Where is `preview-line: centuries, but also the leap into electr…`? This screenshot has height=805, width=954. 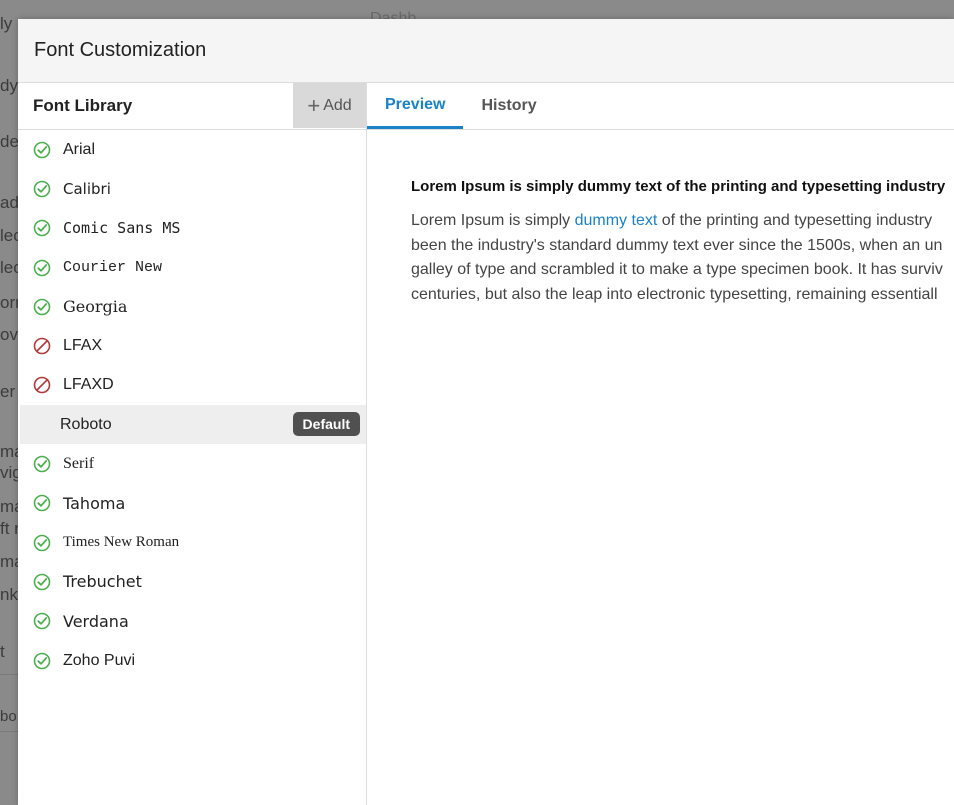
preview-line: centuries, but also the leap into electr… is located at coordinates (674, 294).